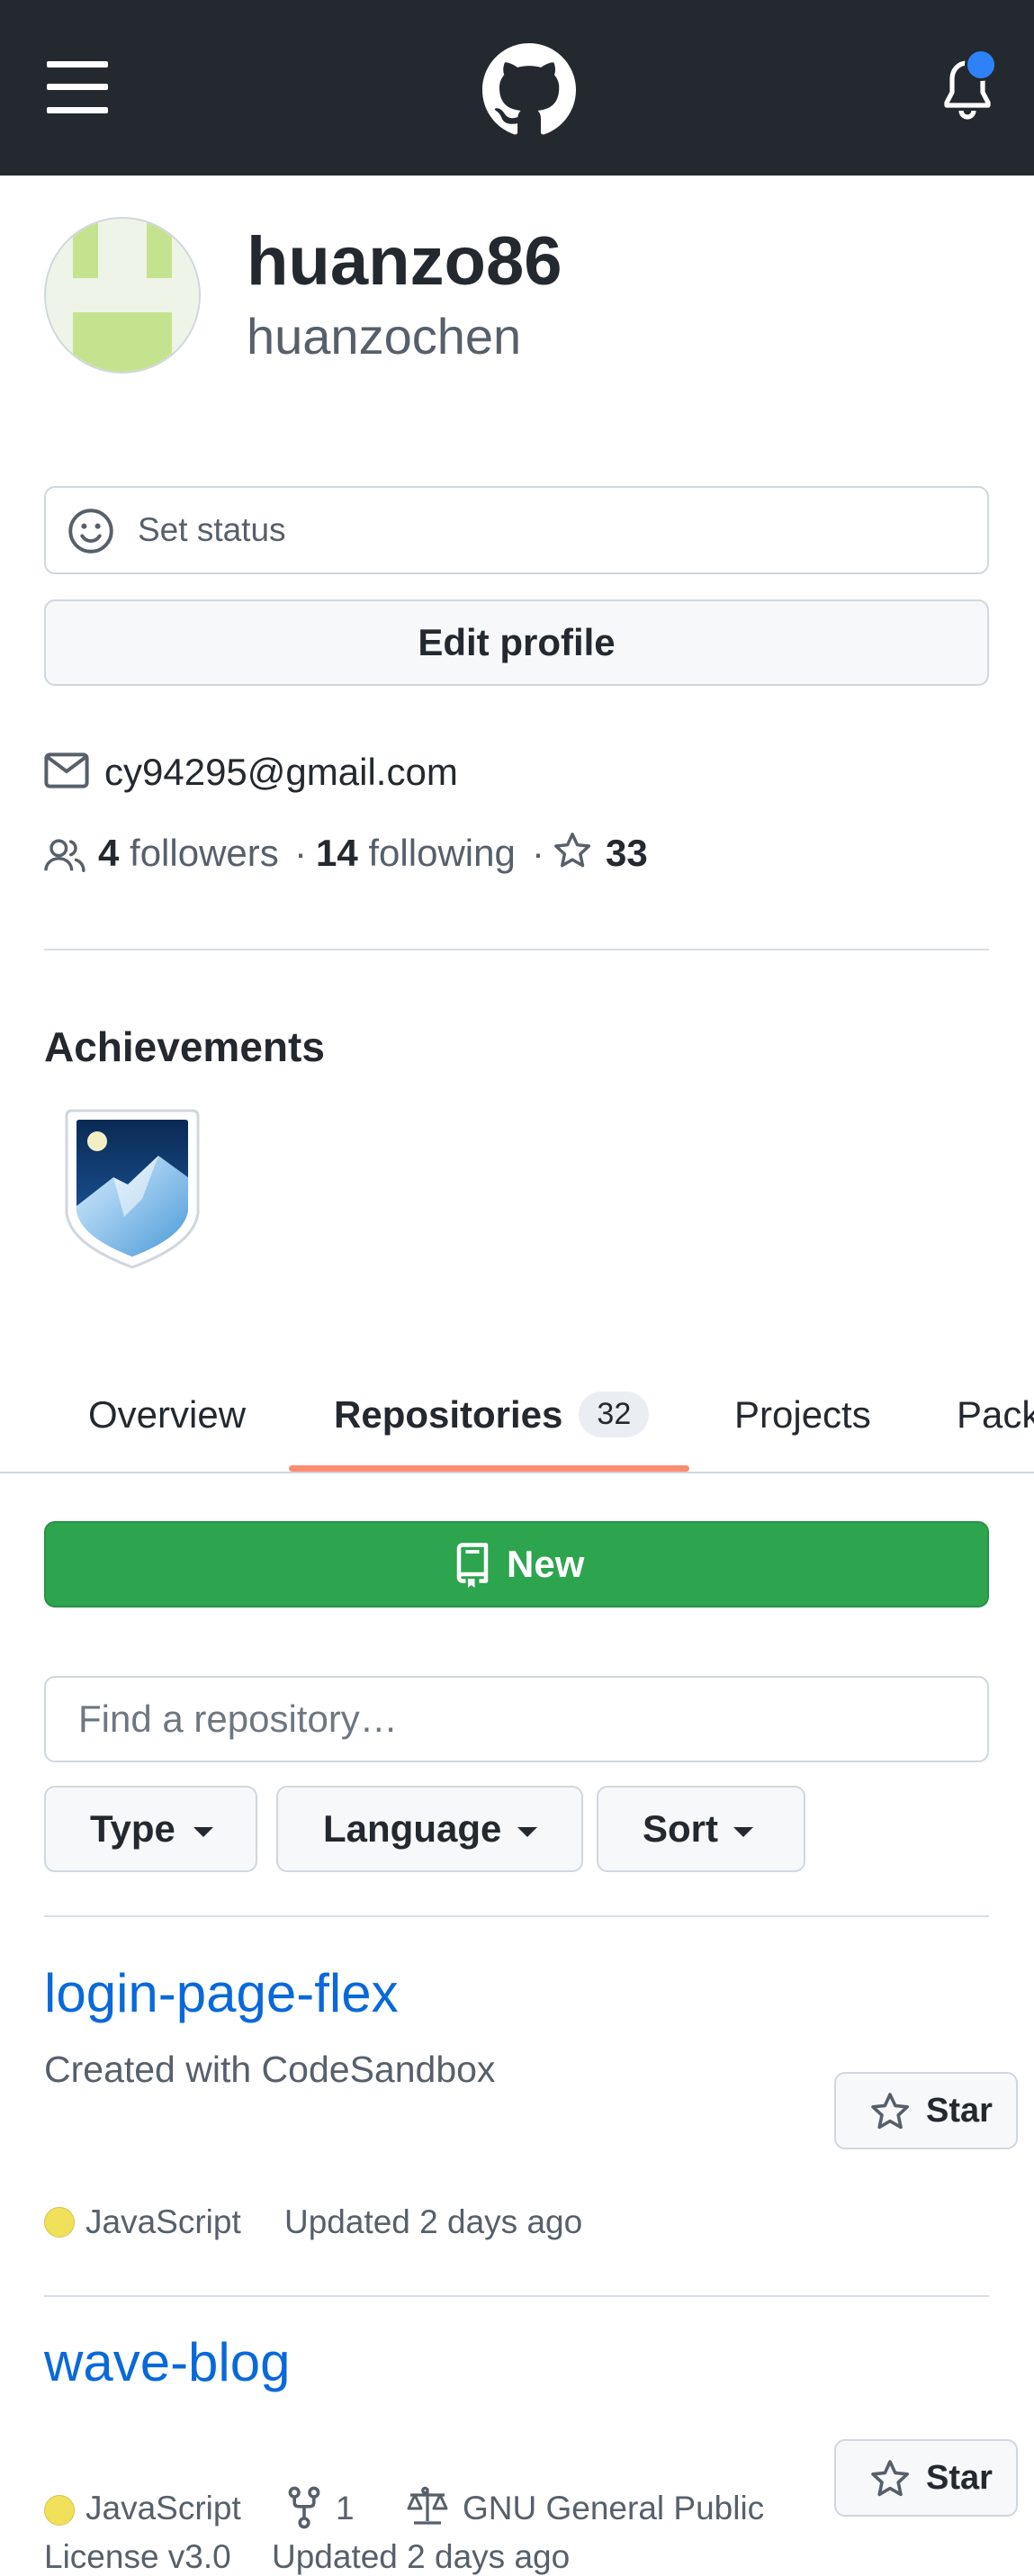 The width and height of the screenshot is (1034, 2576). What do you see at coordinates (337, 853) in the screenshot?
I see `following-count: 14` at bounding box center [337, 853].